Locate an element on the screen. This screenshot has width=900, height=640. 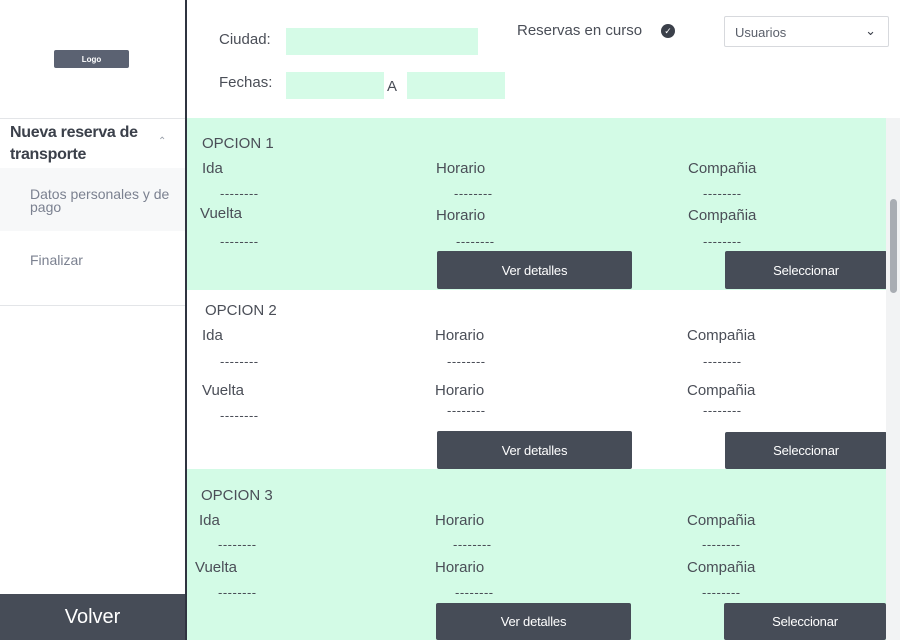
nav-heading-new-transport-booking: Nueva reserva de transporte is located at coordinates (85, 144).